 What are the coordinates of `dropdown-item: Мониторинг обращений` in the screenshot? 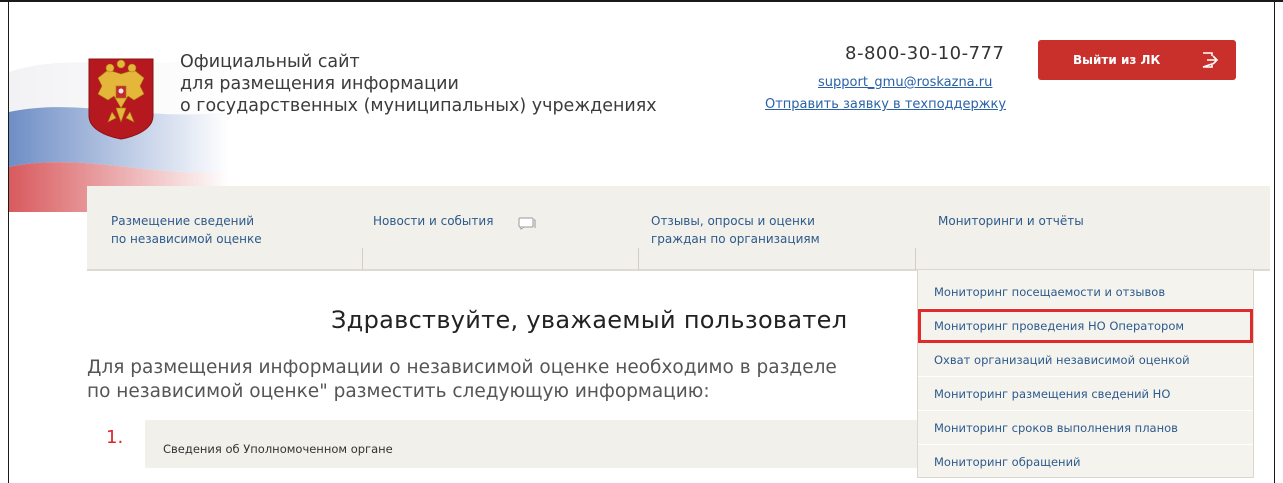 It's located at (1085, 462).